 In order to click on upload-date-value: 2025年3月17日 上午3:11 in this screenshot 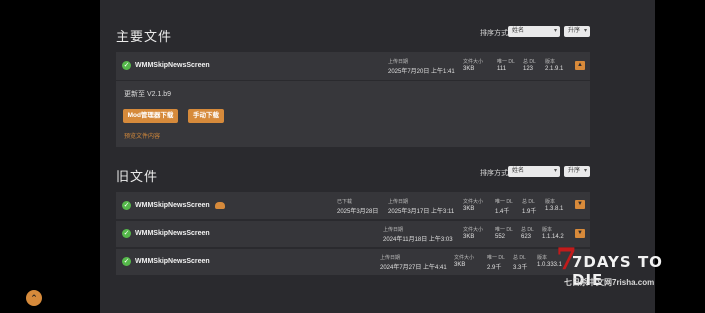, I will do `click(421, 212)`.